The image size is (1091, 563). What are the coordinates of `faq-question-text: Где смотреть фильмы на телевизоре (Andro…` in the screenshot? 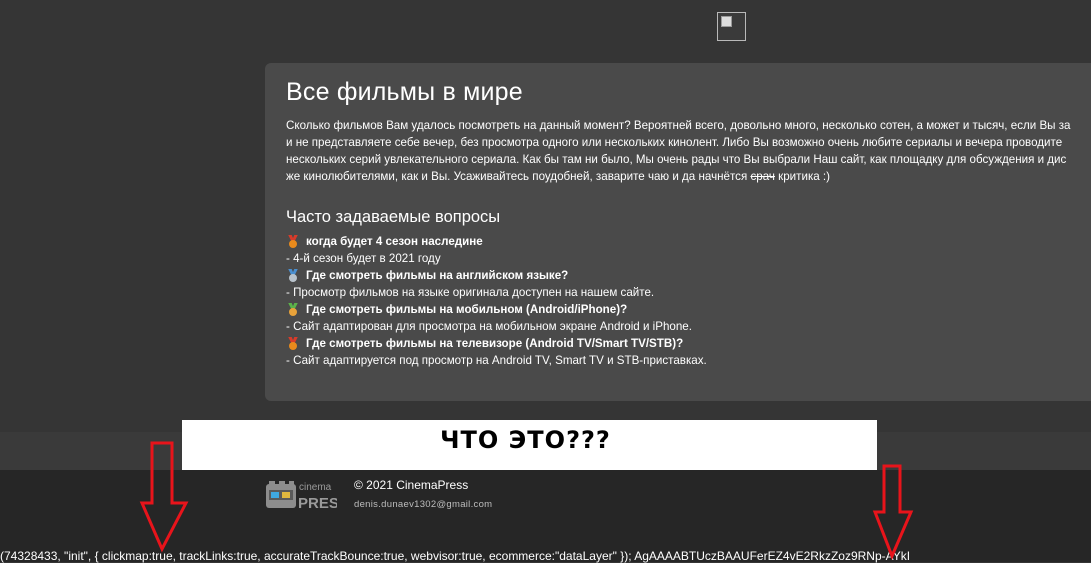 It's located at (495, 343).